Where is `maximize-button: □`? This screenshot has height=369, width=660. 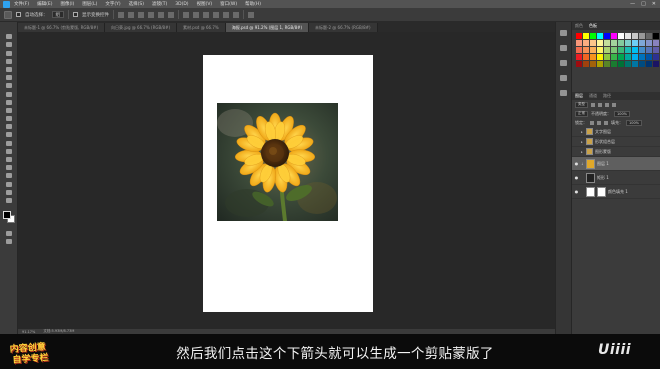
maximize-button: □ is located at coordinates (643, 4).